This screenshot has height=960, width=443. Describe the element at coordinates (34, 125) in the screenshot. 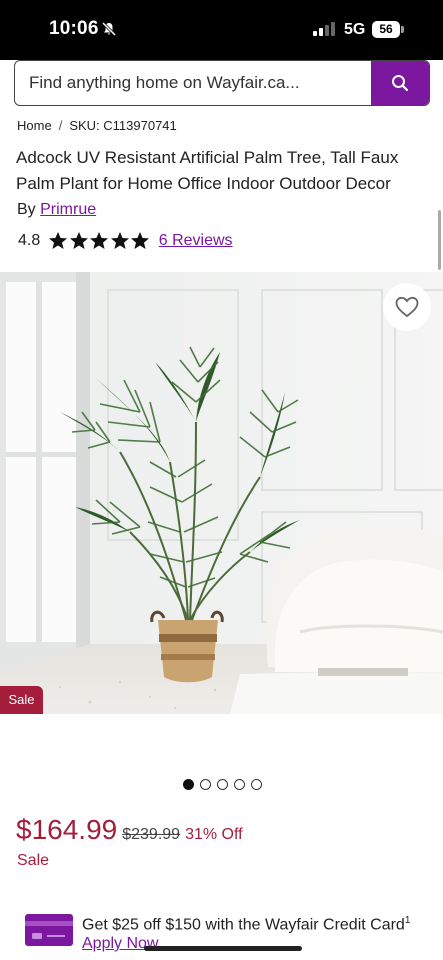

I see `breadcrumb-home: Home` at that location.